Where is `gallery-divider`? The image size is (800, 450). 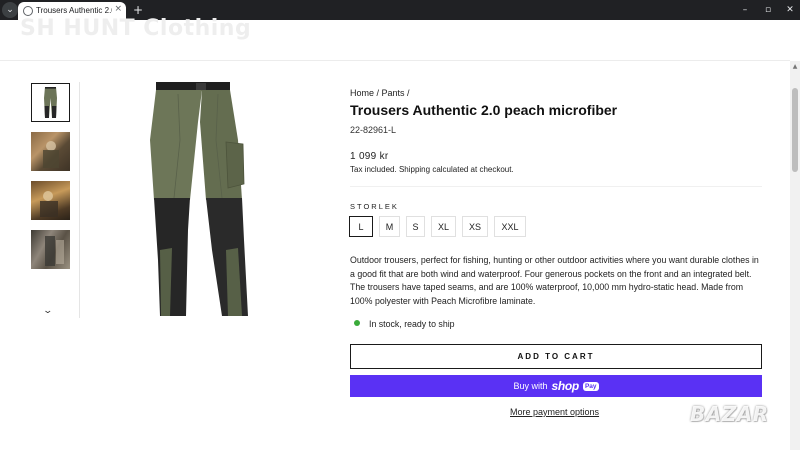 gallery-divider is located at coordinates (79, 200).